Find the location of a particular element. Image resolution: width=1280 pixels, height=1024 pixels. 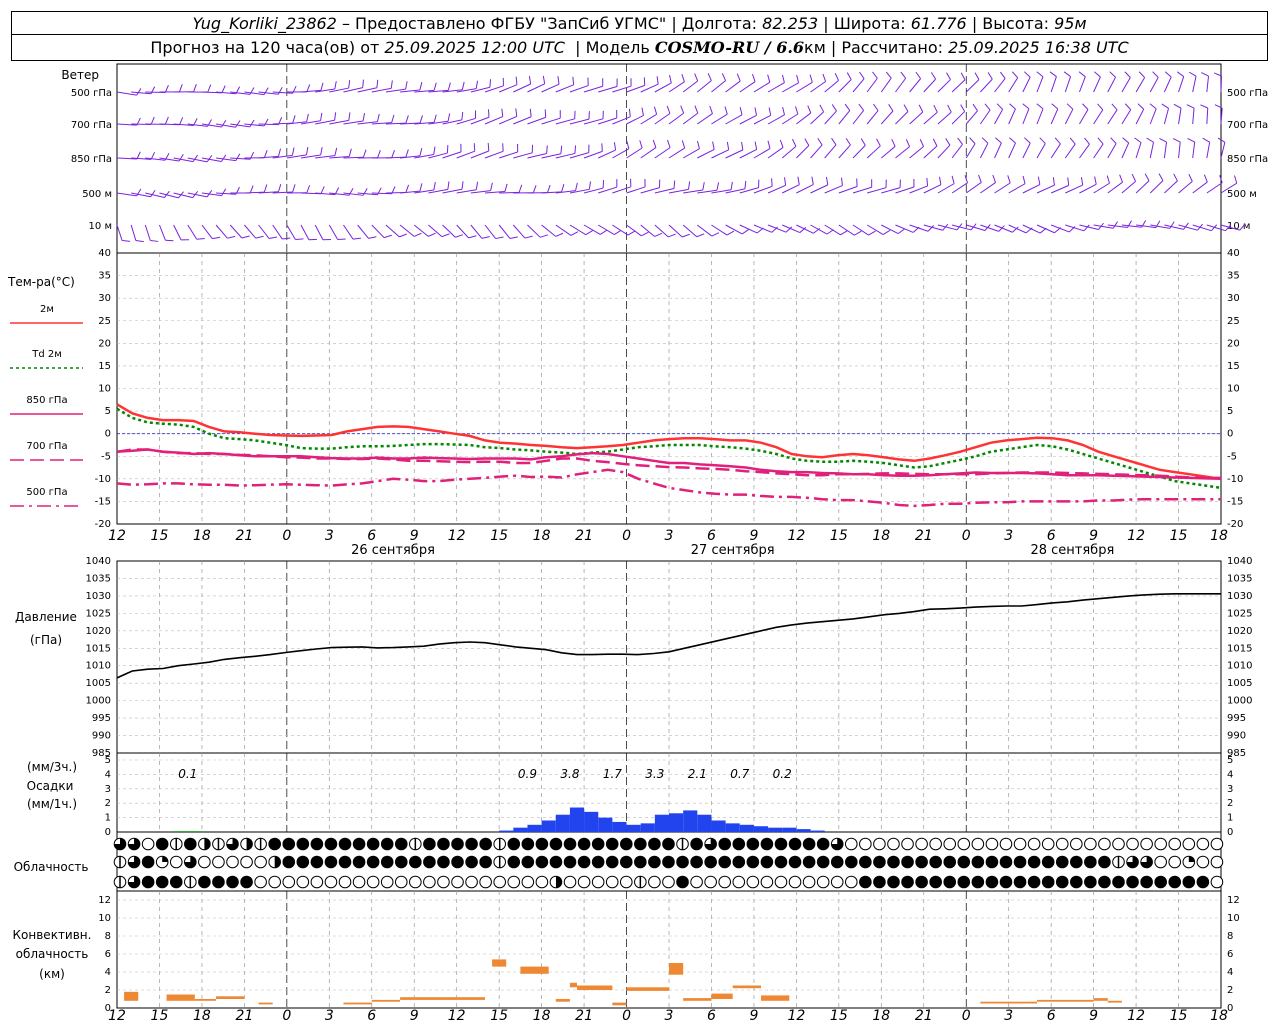

time-tick-bottom: 21 is located at coordinates (584, 1016).